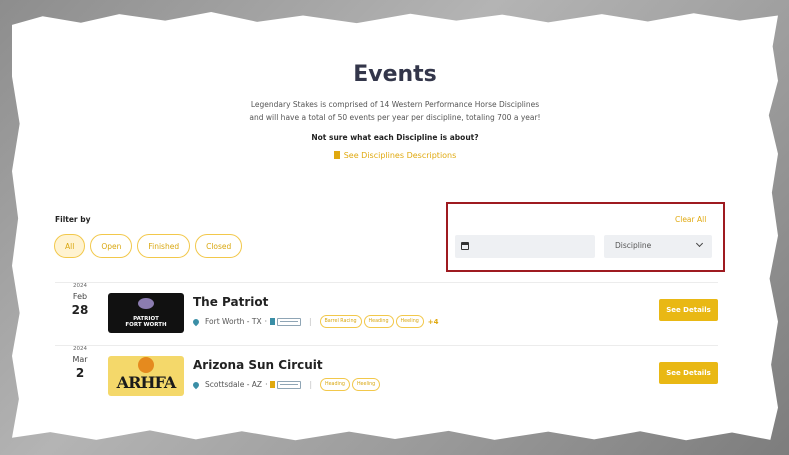 Image resolution: width=789 pixels, height=455 pixels. Describe the element at coordinates (230, 302) in the screenshot. I see `event-name: The Patriot` at that location.